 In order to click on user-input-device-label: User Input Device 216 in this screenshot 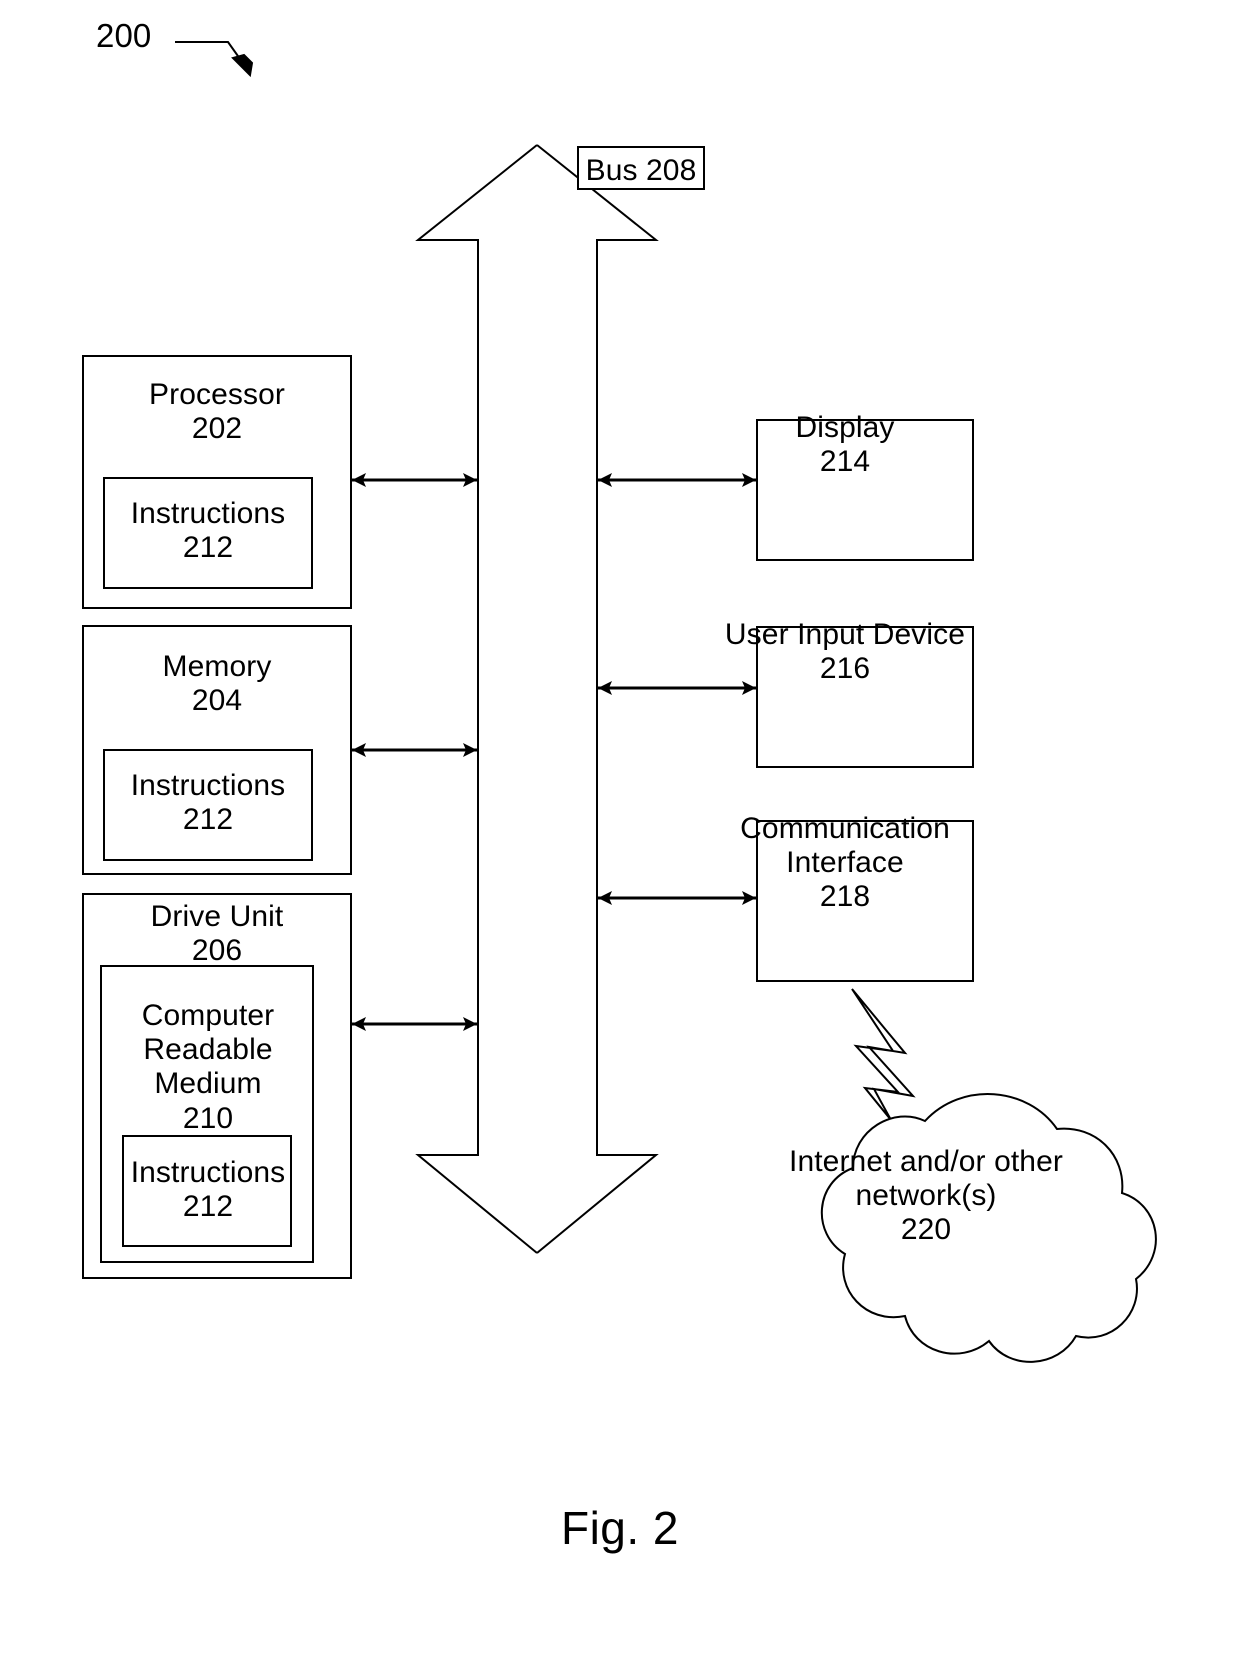, I will do `click(845, 652)`.